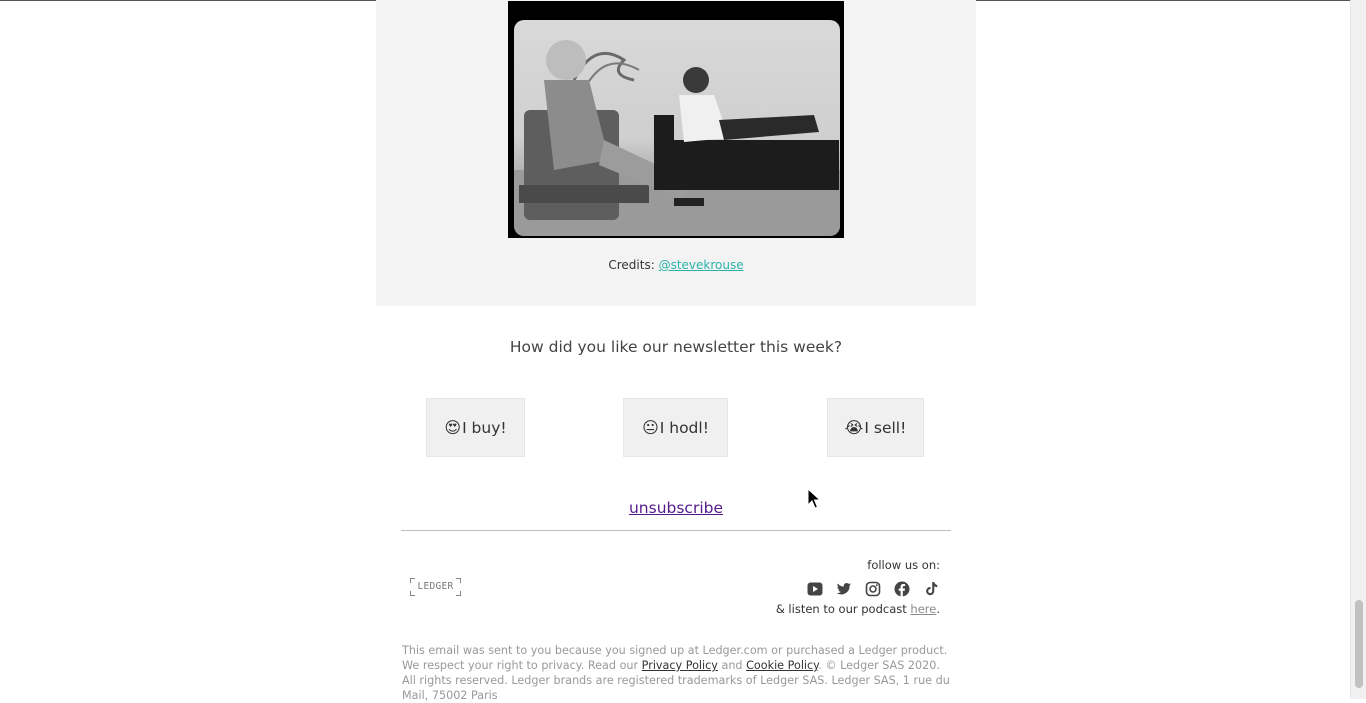  Describe the element at coordinates (815, 589) in the screenshot. I see `youtube-icon` at that location.